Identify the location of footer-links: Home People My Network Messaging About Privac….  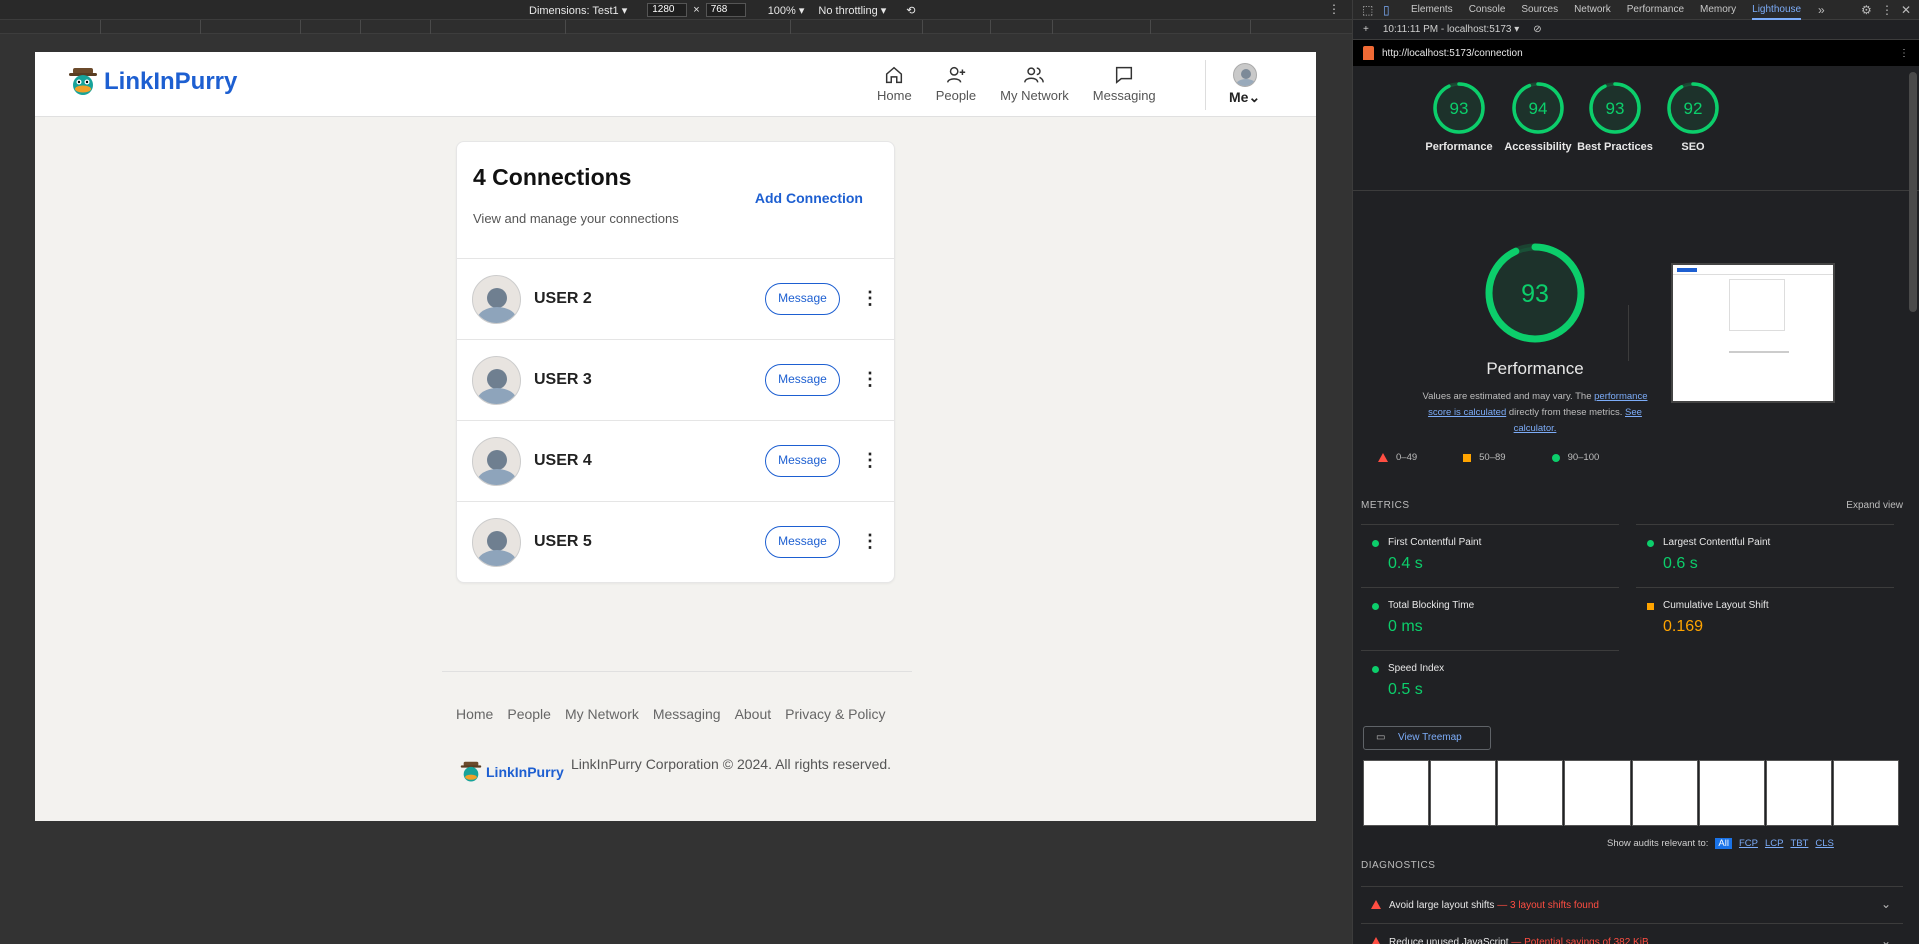
(671, 714).